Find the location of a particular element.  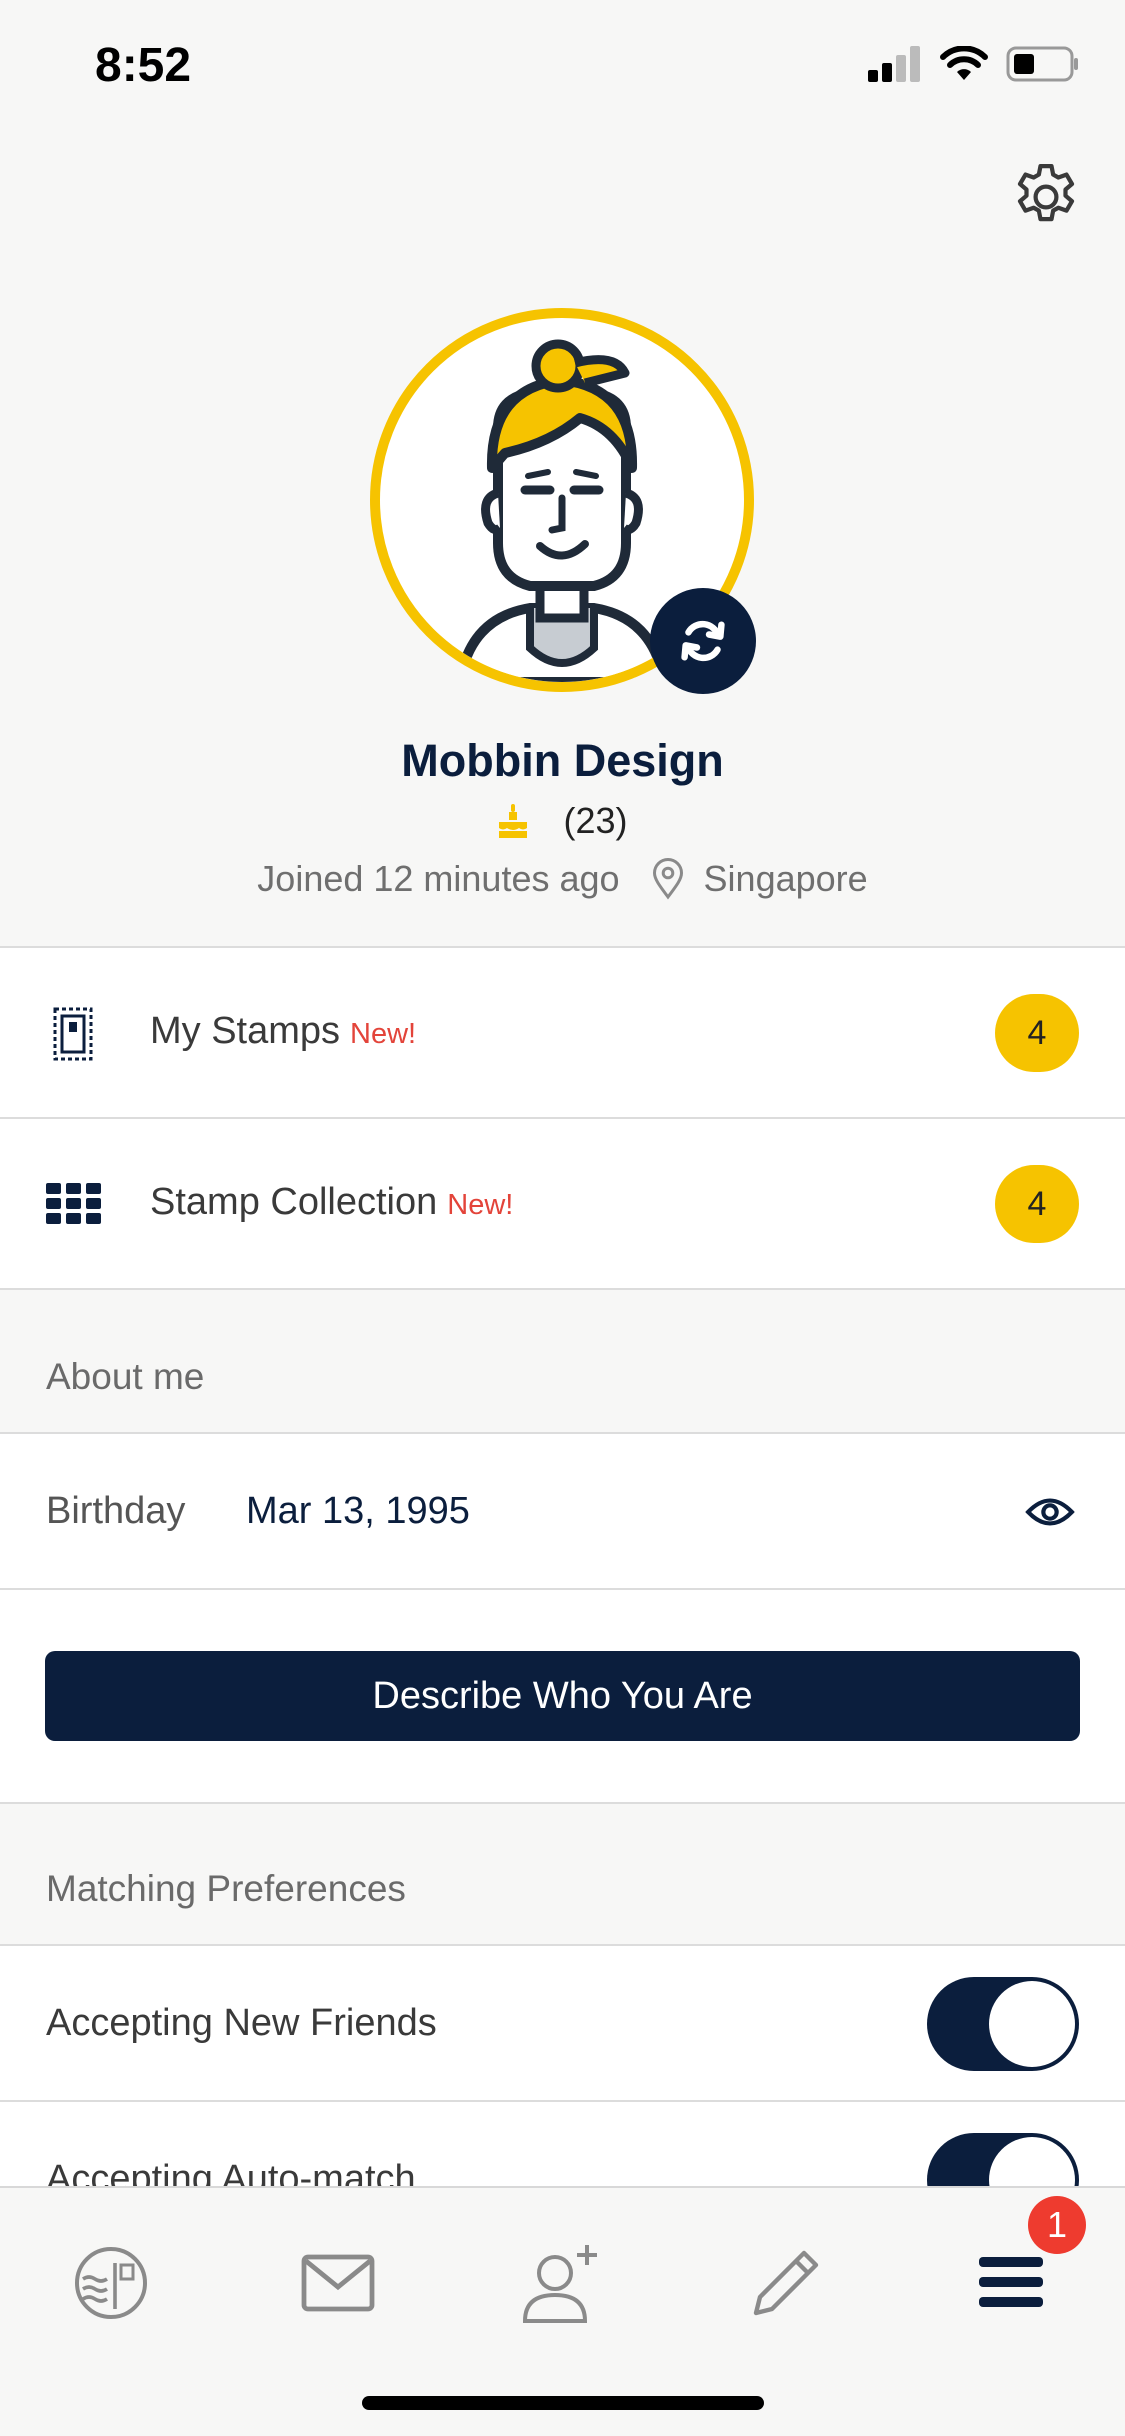

tab-mail is located at coordinates (338, 2283).